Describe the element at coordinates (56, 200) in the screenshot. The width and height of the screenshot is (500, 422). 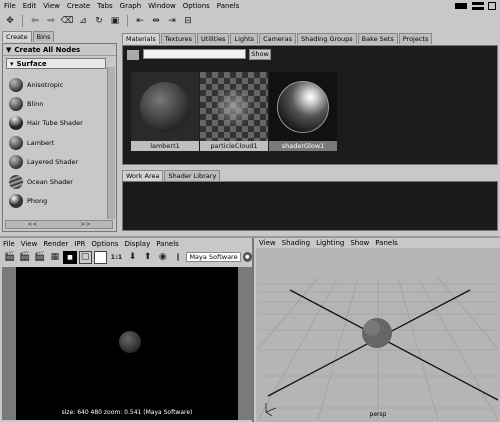
I see `list-item: Phong` at that location.